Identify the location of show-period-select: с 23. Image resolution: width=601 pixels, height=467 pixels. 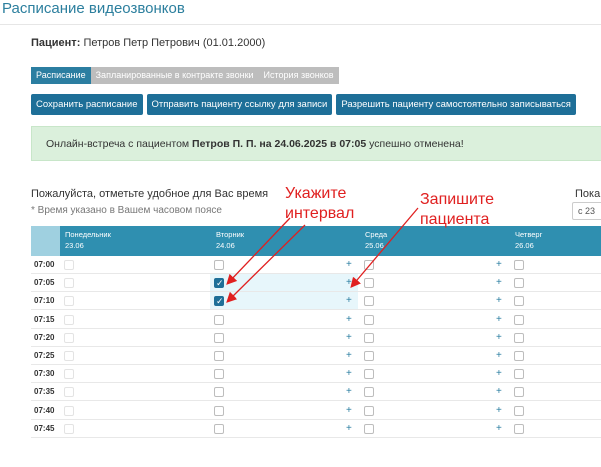
(586, 211).